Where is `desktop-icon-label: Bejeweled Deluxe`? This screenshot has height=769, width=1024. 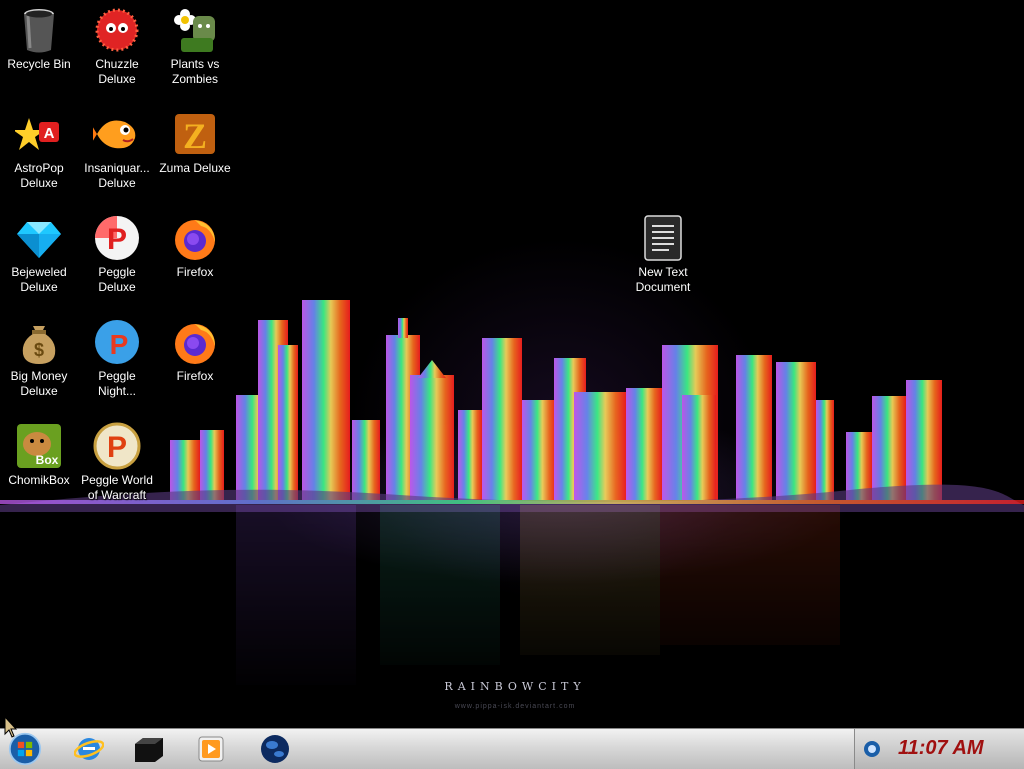
desktop-icon-label: Bejeweled Deluxe is located at coordinates (39, 279).